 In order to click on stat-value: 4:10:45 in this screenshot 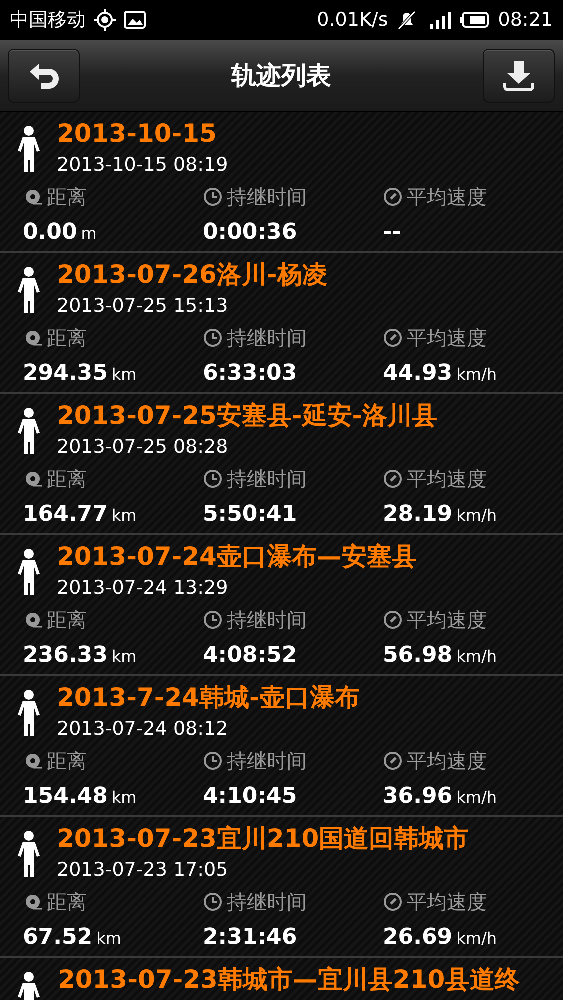, I will do `click(250, 797)`.